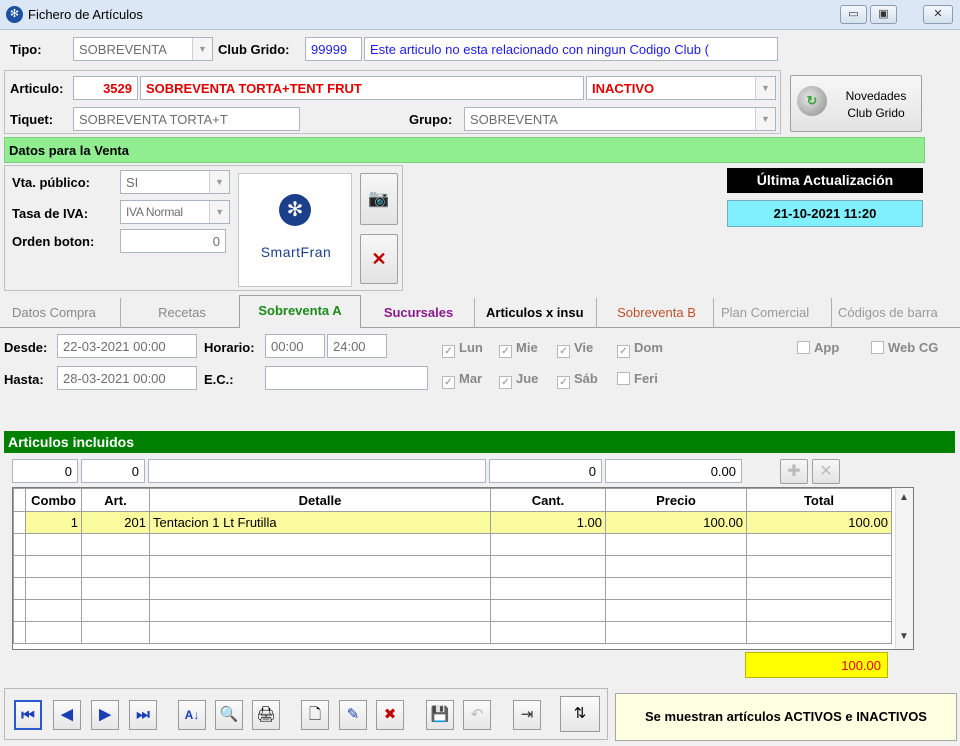 This screenshot has width=960, height=746. I want to click on articulo-code-field: 3529, so click(105, 88).